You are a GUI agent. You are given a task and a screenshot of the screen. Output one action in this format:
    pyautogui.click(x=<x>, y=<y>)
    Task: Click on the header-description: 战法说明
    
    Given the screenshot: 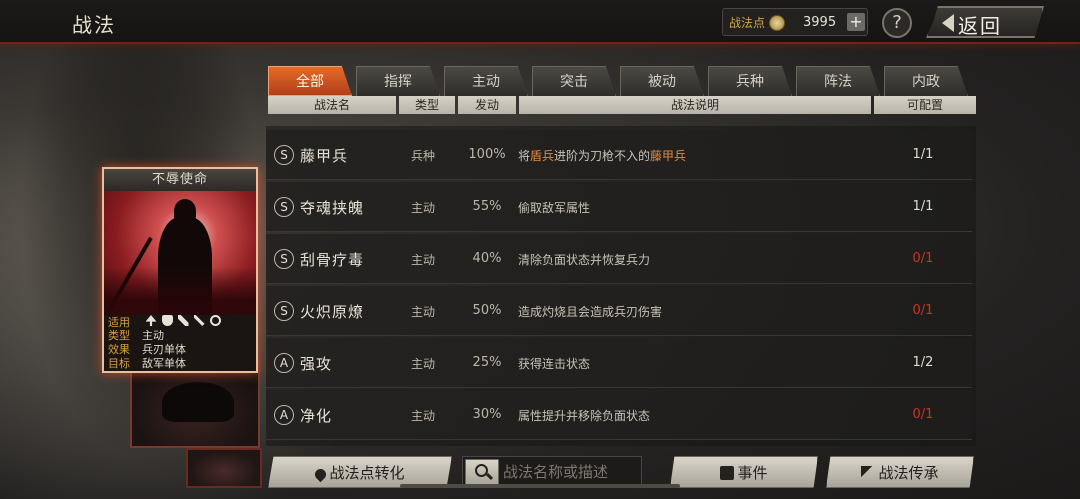 What is the action you would take?
    pyautogui.click(x=695, y=105)
    